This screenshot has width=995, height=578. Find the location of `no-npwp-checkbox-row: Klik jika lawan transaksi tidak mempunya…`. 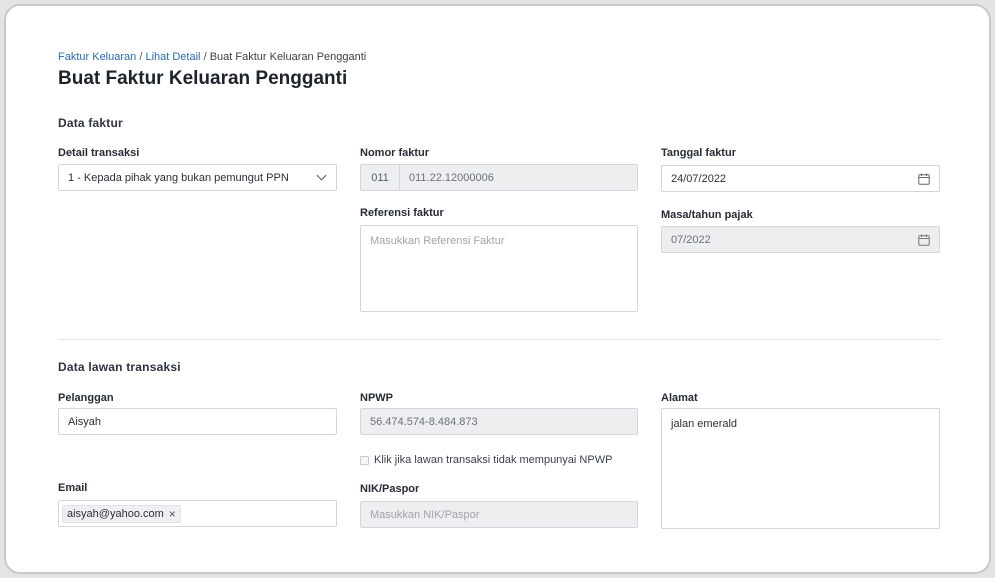

no-npwp-checkbox-row: Klik jika lawan transaksi tidak mempunya… is located at coordinates (486, 460).